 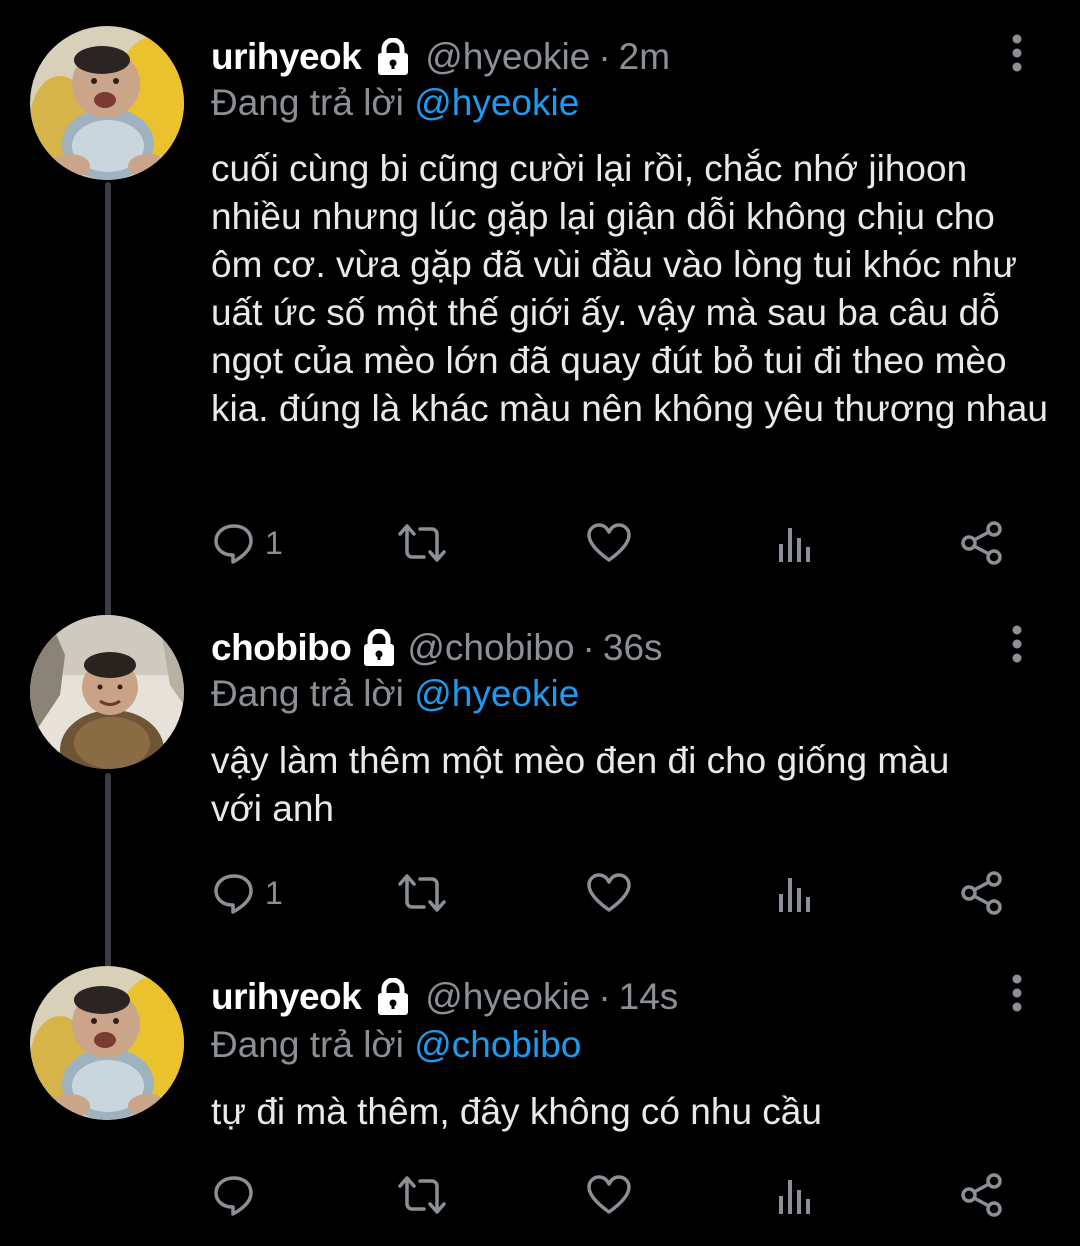 I want to click on reply-button, so click(x=238, y=1195).